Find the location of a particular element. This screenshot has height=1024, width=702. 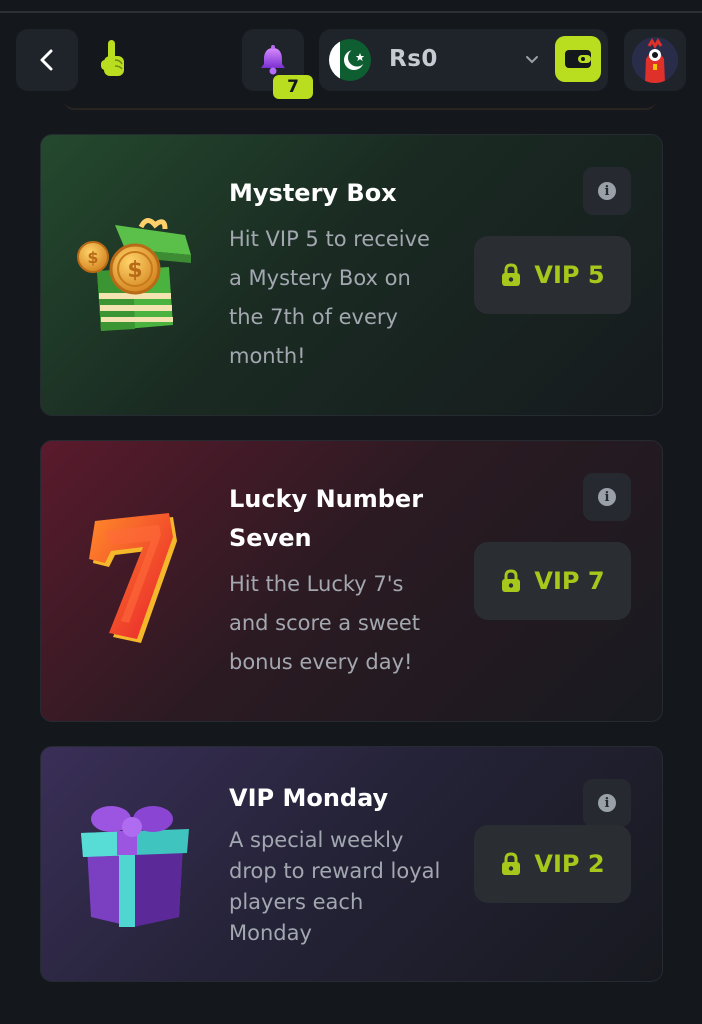

chevron-left-icon is located at coordinates (46, 60).